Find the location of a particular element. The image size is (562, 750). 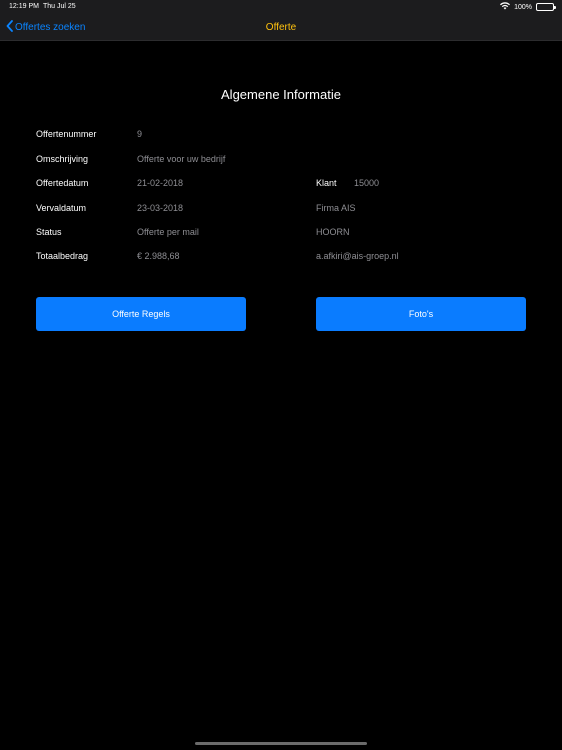

page-title: Offerte is located at coordinates (281, 27).